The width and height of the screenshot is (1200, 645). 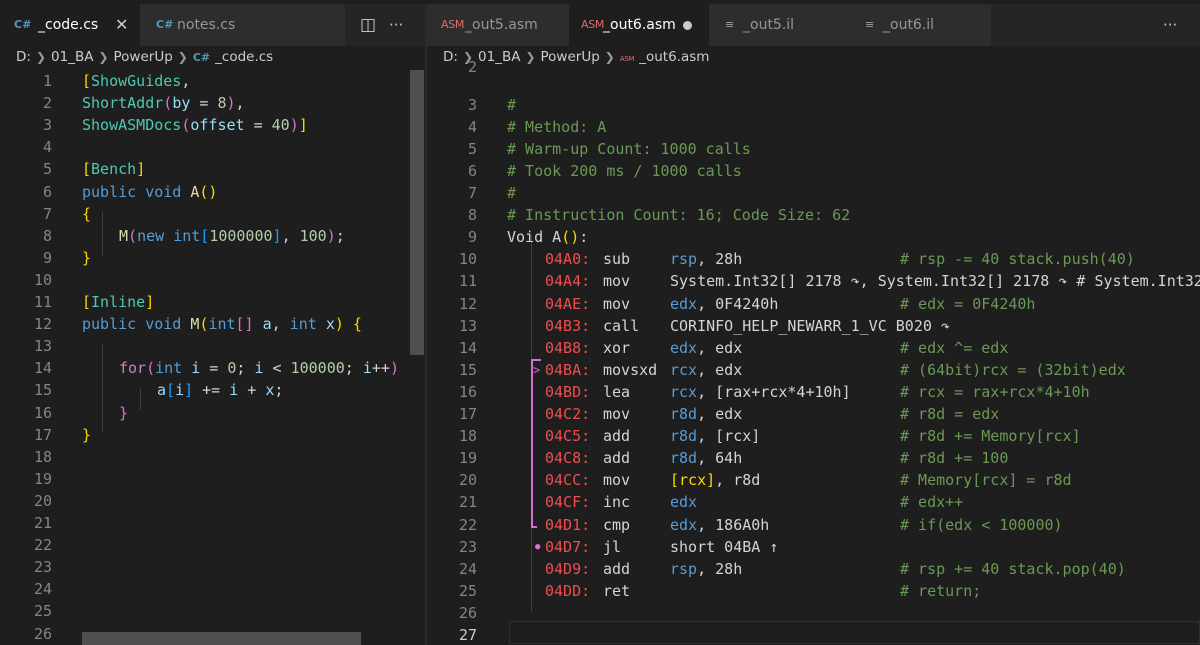 What do you see at coordinates (467, 347) in the screenshot?
I see `line-number: 14` at bounding box center [467, 347].